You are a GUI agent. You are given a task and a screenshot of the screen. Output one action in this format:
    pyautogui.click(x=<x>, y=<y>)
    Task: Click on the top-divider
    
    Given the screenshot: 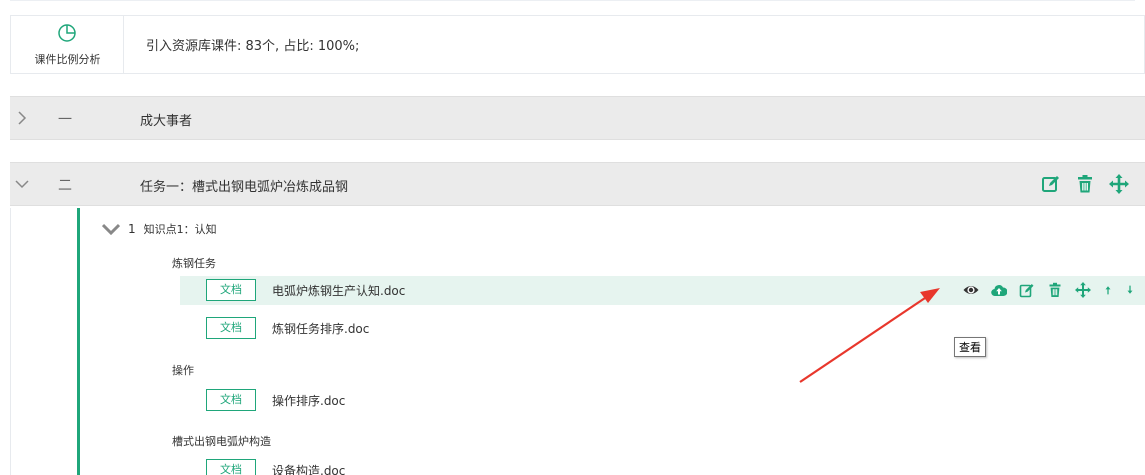 What is the action you would take?
    pyautogui.click(x=572, y=0)
    